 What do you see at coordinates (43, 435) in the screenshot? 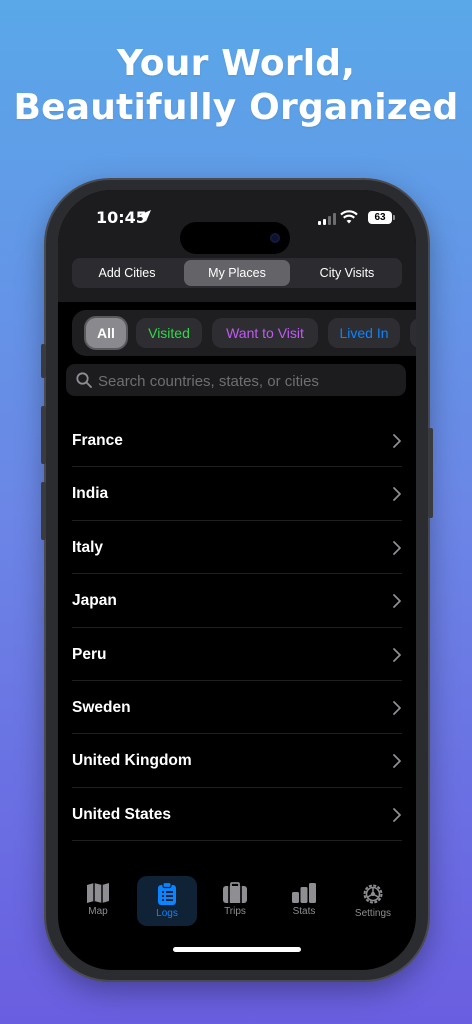
I see `volume-up-button` at bounding box center [43, 435].